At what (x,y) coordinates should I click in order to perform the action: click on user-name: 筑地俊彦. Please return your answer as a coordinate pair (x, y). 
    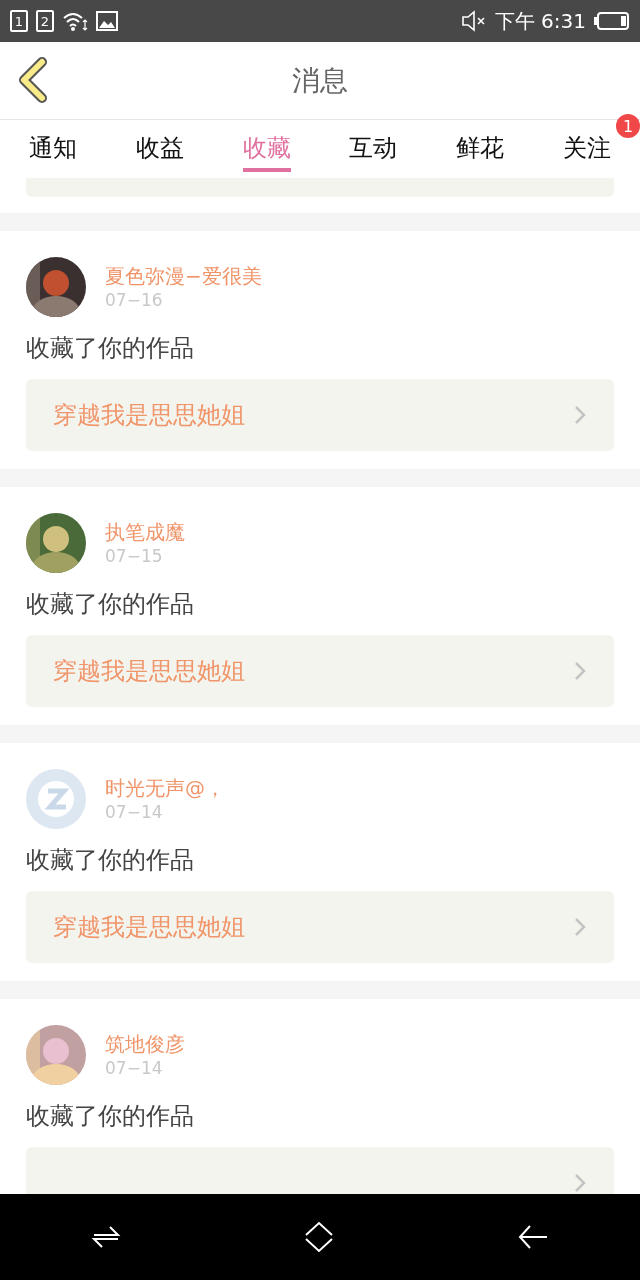
    Looking at the image, I should click on (145, 1044).